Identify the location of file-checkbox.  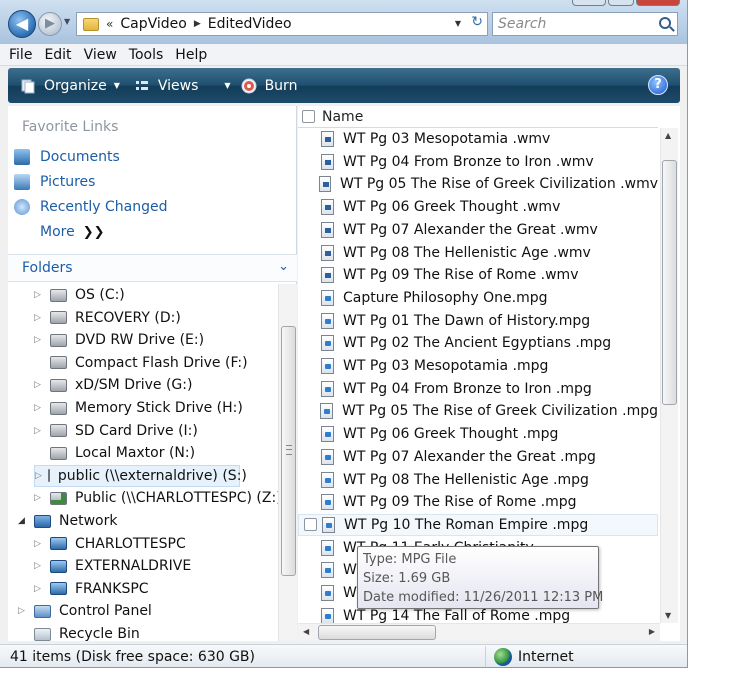
(310, 525).